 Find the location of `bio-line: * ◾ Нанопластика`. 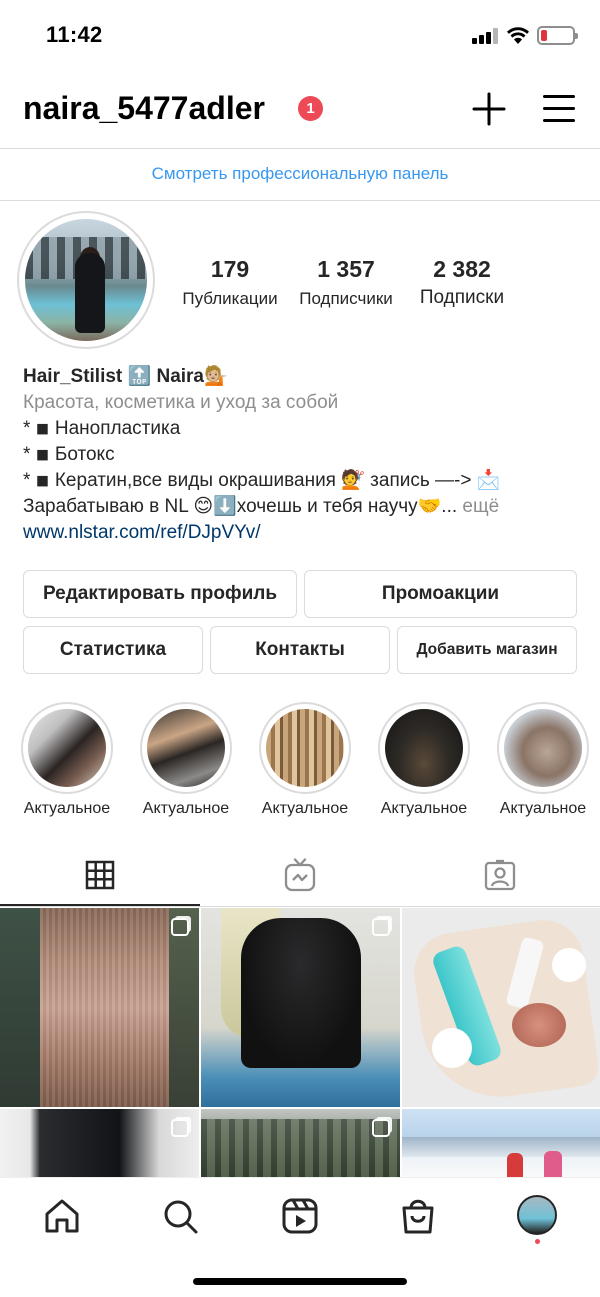

bio-line: * ◾ Нанопластика is located at coordinates (102, 428).